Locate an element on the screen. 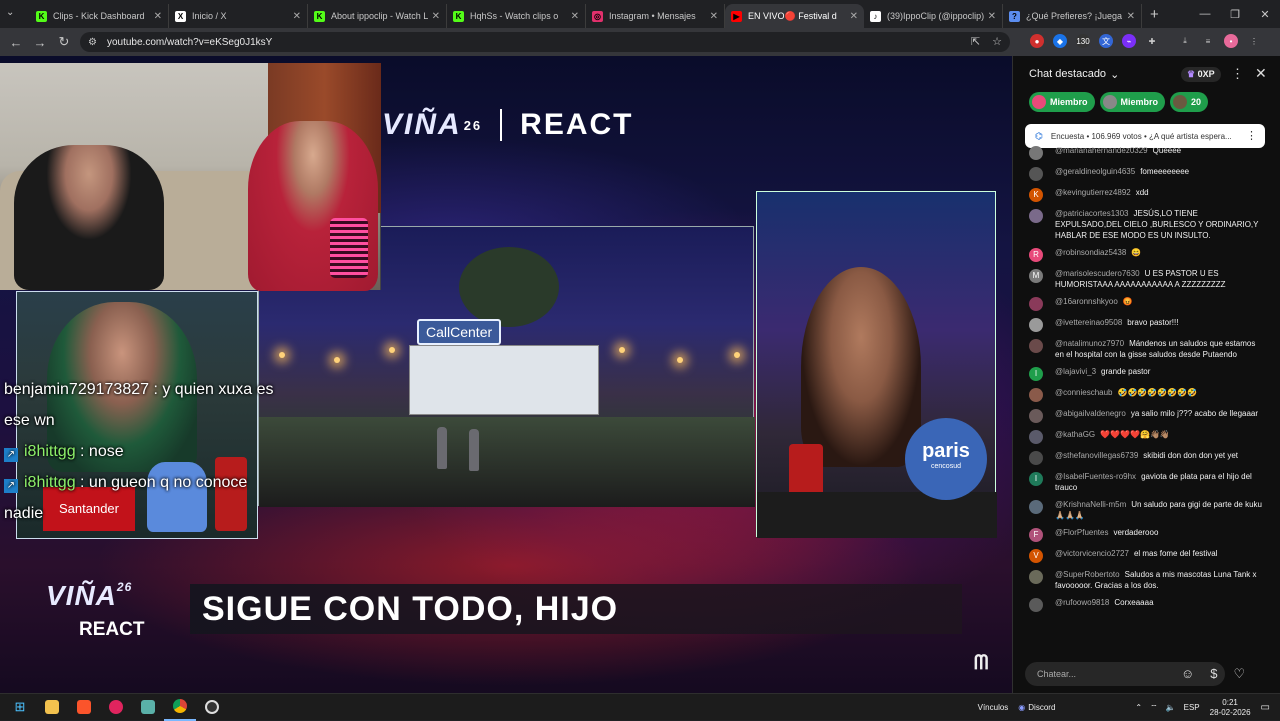 This screenshot has width=1280, height=721. browser-tab: K Clips - Kick Dashboard ✕ is located at coordinates (99, 16).